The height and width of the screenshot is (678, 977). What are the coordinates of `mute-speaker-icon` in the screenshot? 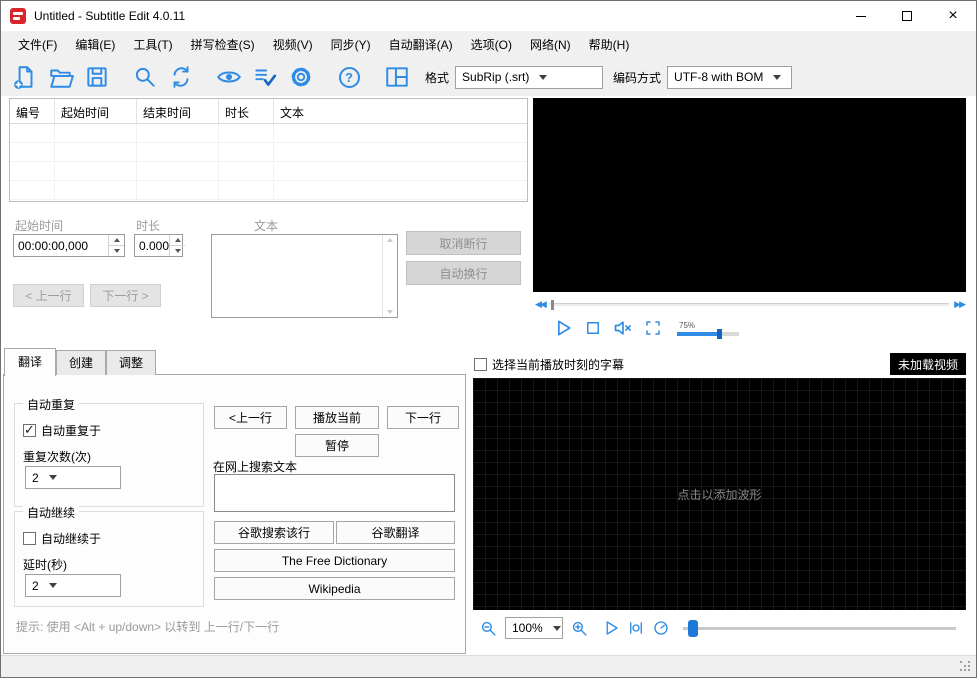 It's located at (622, 328).